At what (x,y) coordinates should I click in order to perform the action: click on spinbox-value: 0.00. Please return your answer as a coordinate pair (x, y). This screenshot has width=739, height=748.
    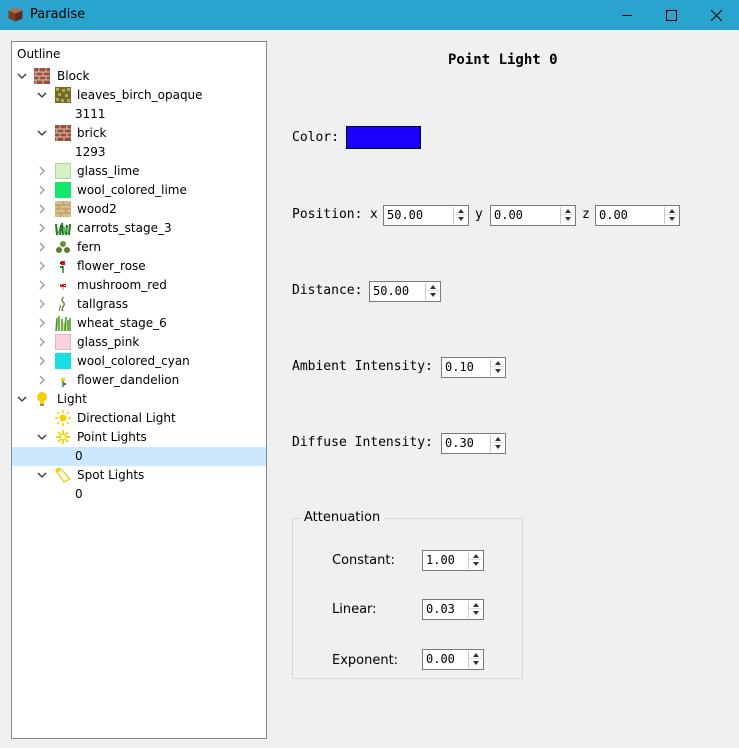
    Looking at the image, I should click on (613, 215).